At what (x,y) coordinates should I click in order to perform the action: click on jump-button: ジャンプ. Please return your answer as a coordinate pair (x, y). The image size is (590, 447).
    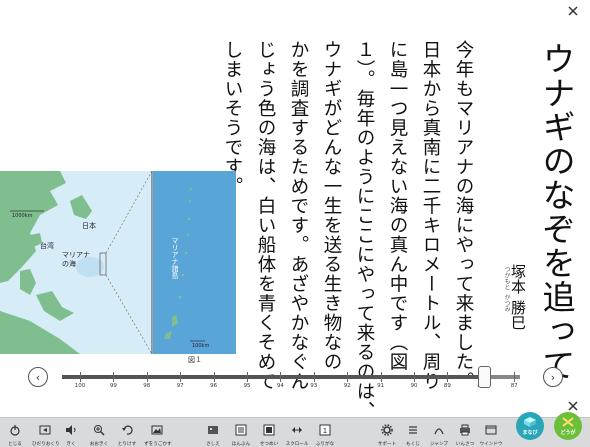
    Looking at the image, I should click on (439, 434).